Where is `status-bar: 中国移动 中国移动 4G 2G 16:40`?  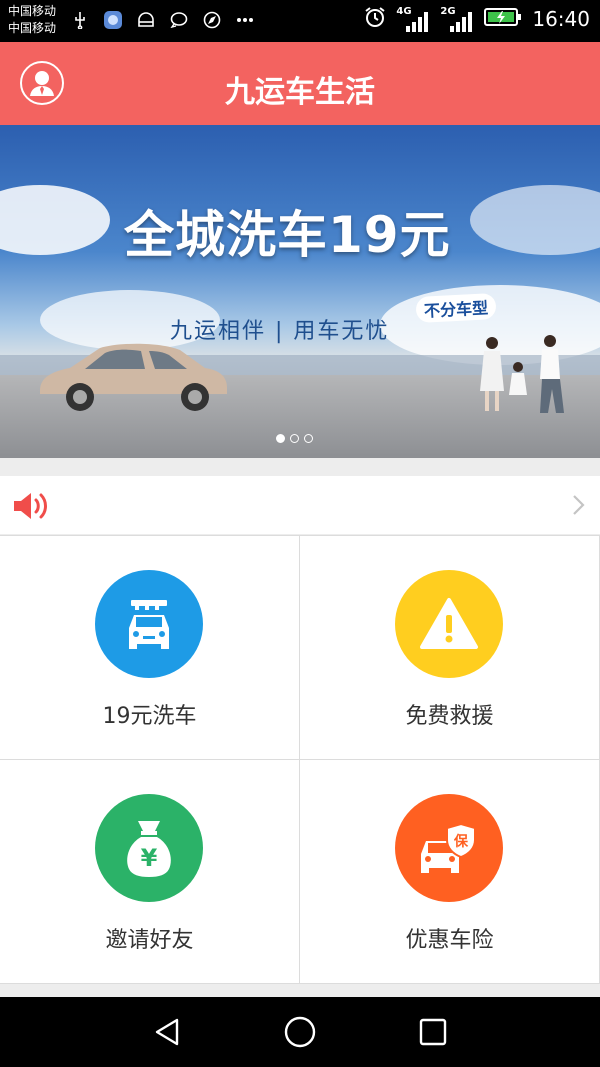 status-bar: 中国移动 中国移动 4G 2G 16:40 is located at coordinates (300, 21).